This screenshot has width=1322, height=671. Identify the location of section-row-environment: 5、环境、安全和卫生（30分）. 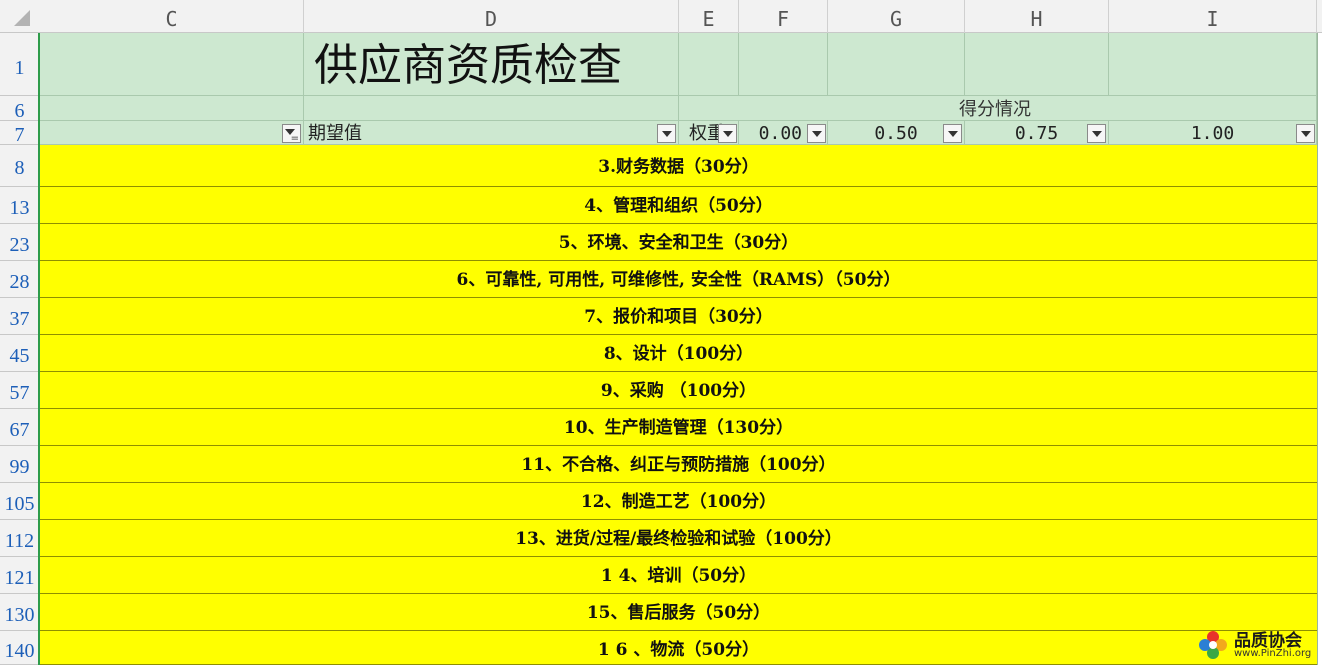
(678, 242).